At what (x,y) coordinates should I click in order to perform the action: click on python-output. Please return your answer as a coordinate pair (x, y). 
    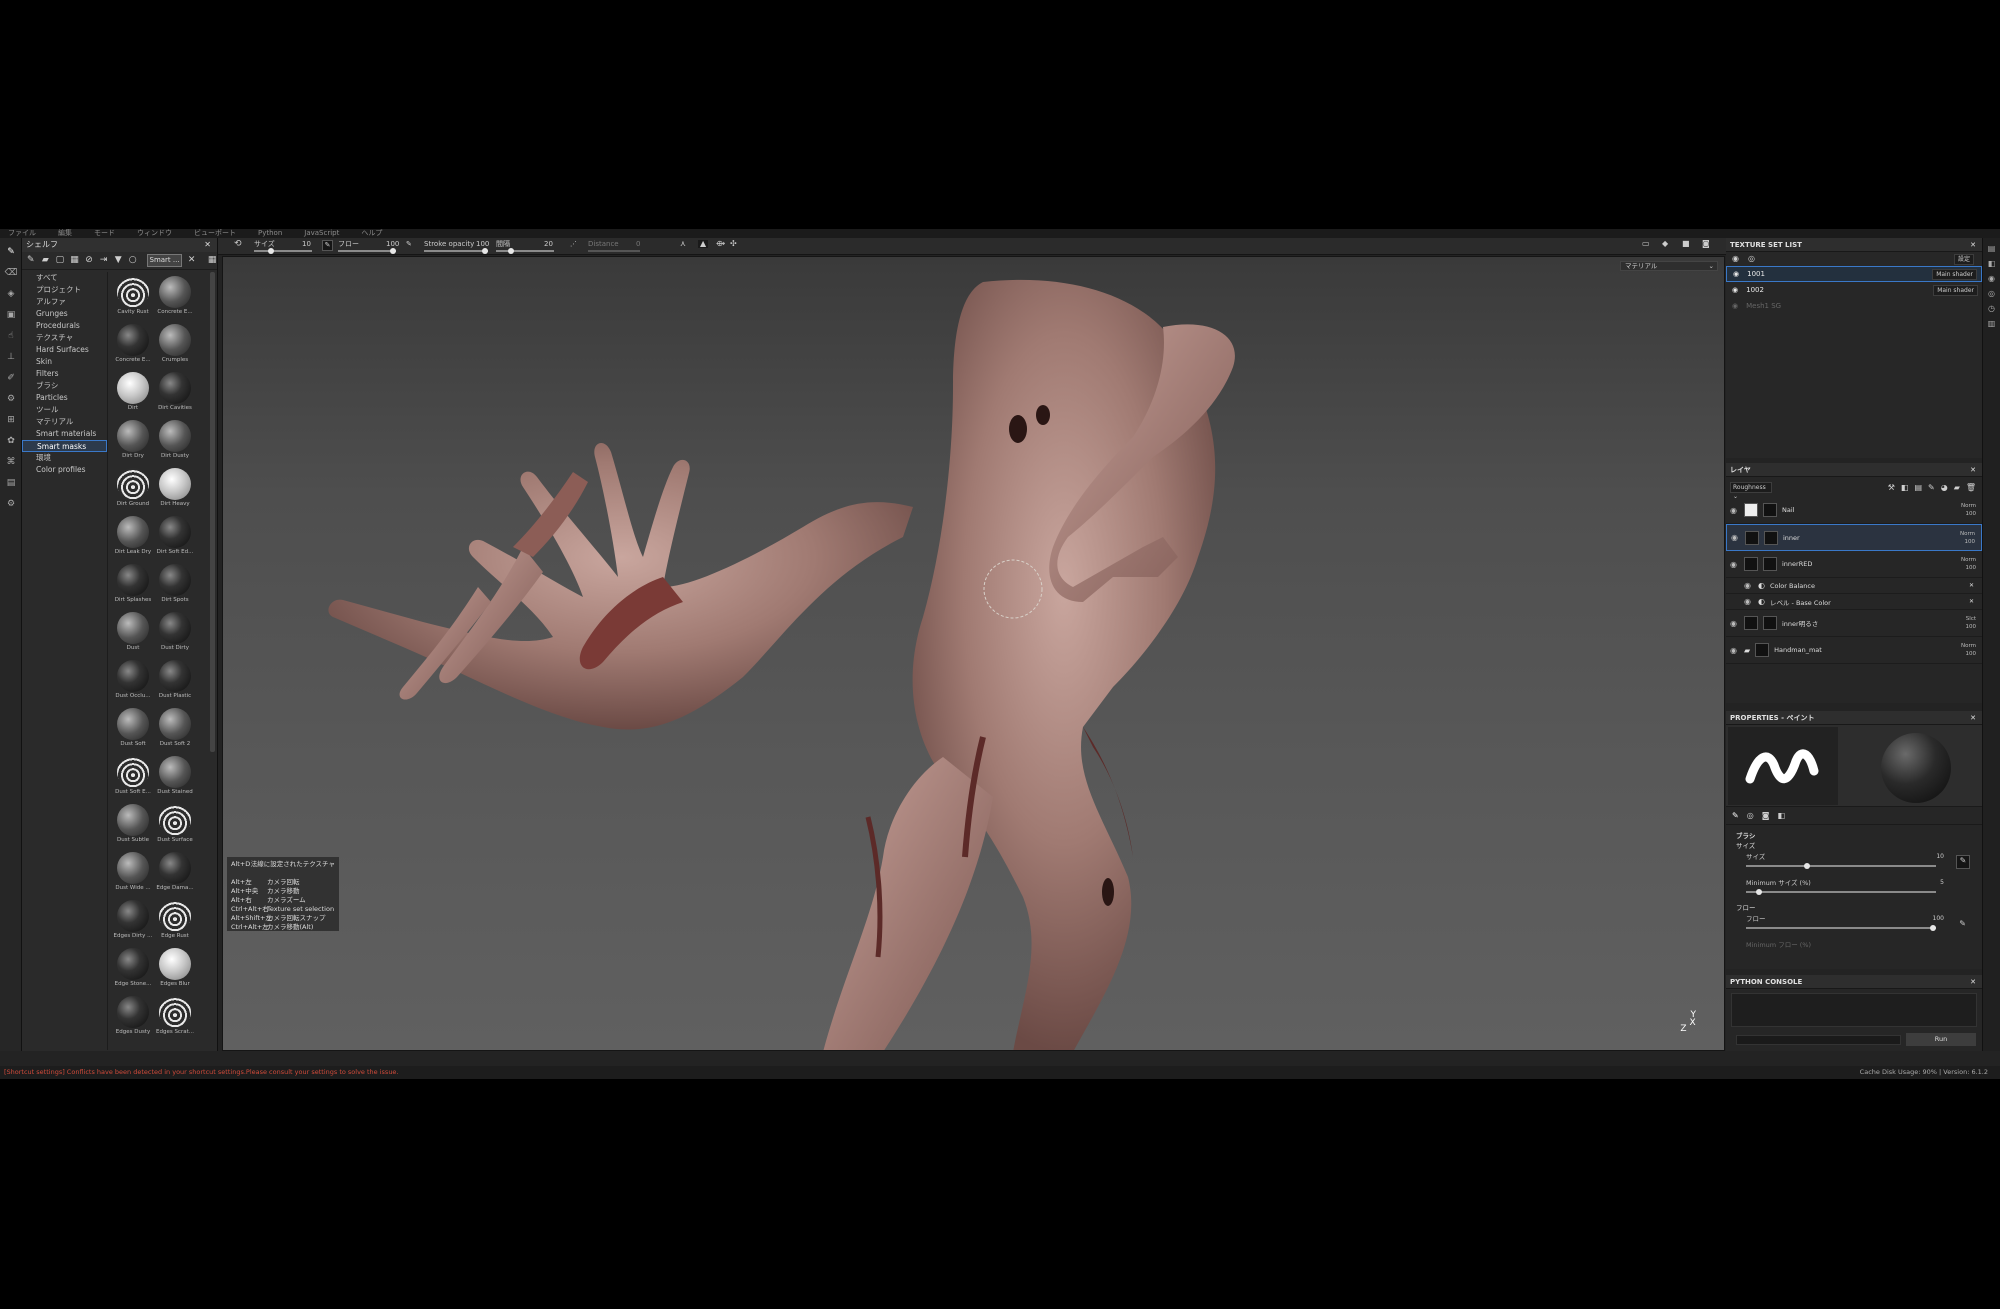
    Looking at the image, I should click on (1854, 1010).